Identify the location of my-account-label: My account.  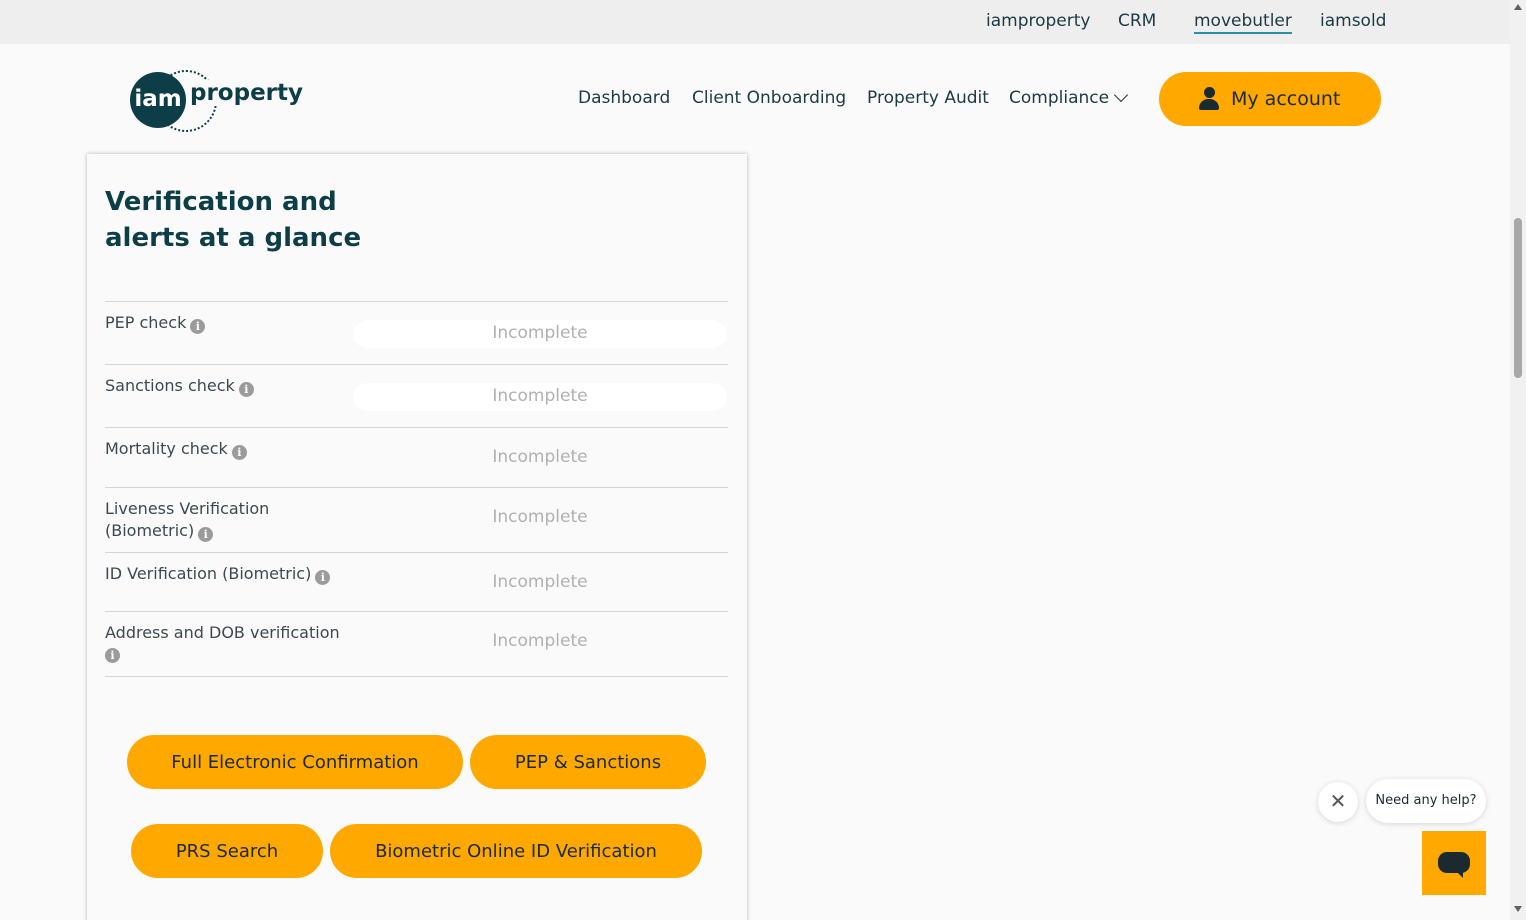
(1286, 99).